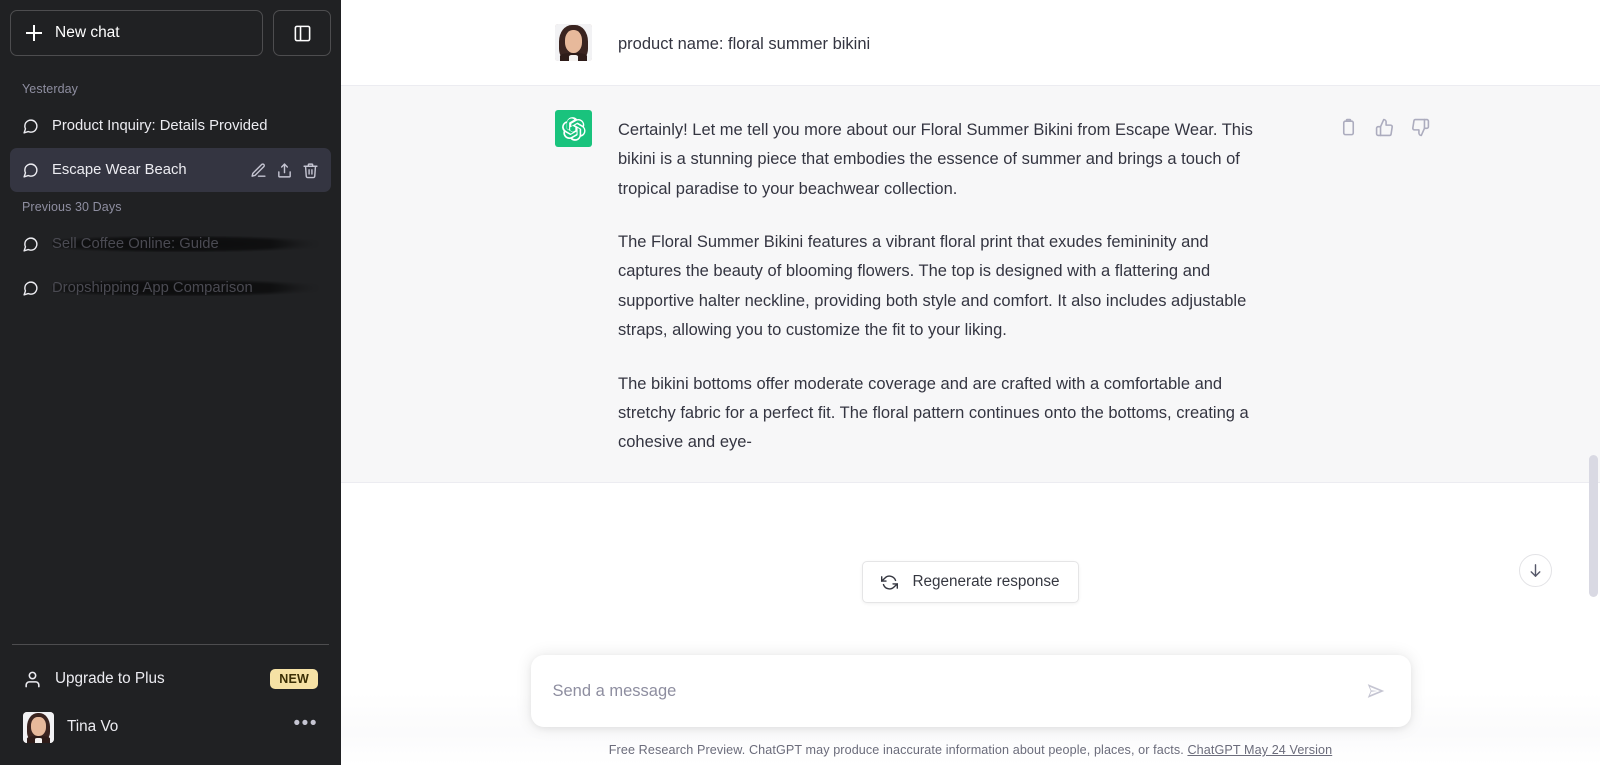  I want to click on page-scrollbar, so click(1593, 382).